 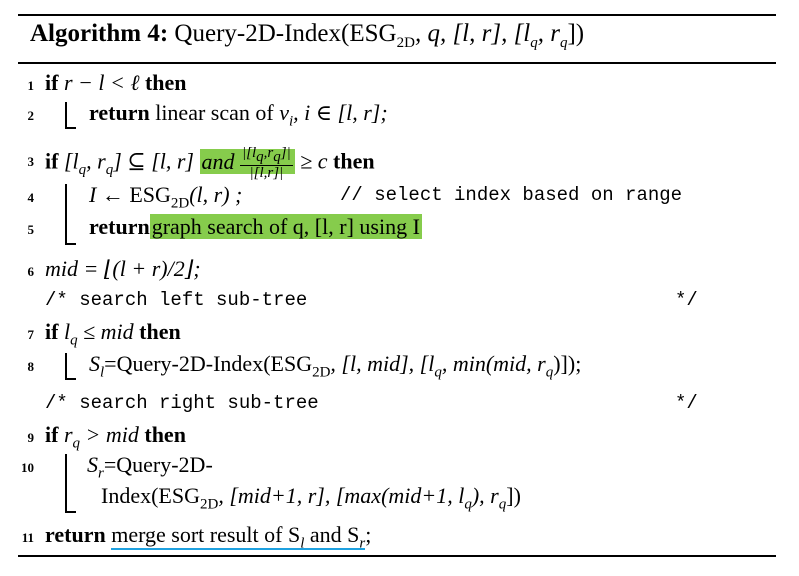 What do you see at coordinates (31, 271) in the screenshot?
I see `line-number: 6` at bounding box center [31, 271].